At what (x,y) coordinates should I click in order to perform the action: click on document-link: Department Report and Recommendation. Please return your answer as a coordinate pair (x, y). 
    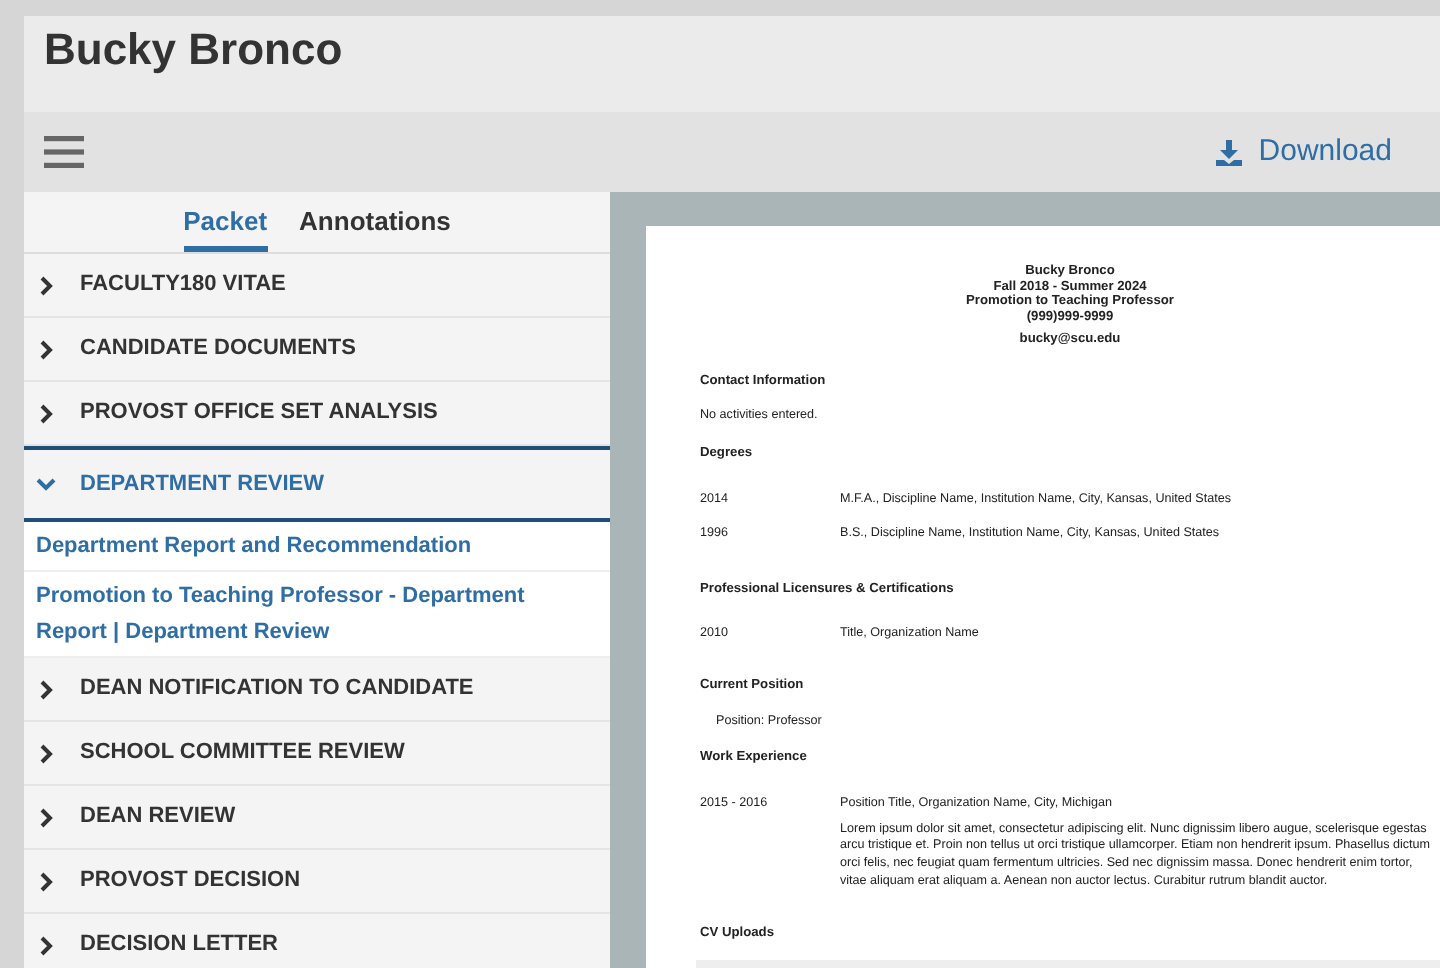
    Looking at the image, I should click on (317, 547).